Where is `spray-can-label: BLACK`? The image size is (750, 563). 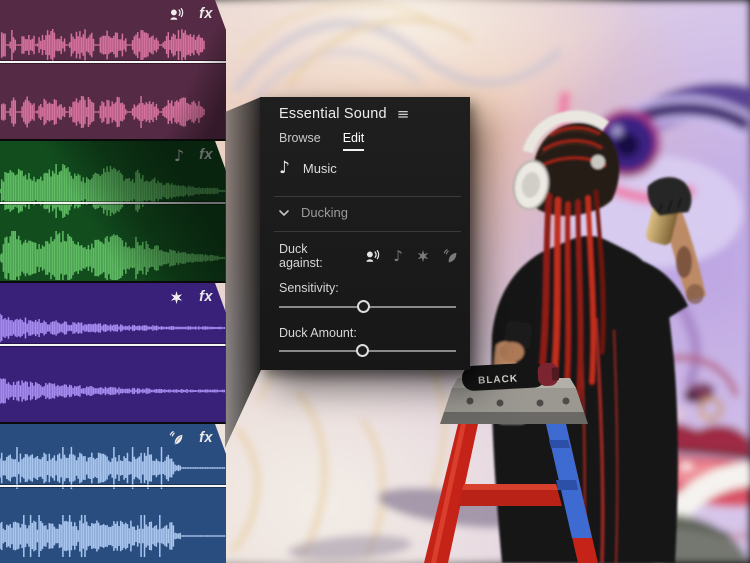
spray-can-label: BLACK is located at coordinates (498, 379).